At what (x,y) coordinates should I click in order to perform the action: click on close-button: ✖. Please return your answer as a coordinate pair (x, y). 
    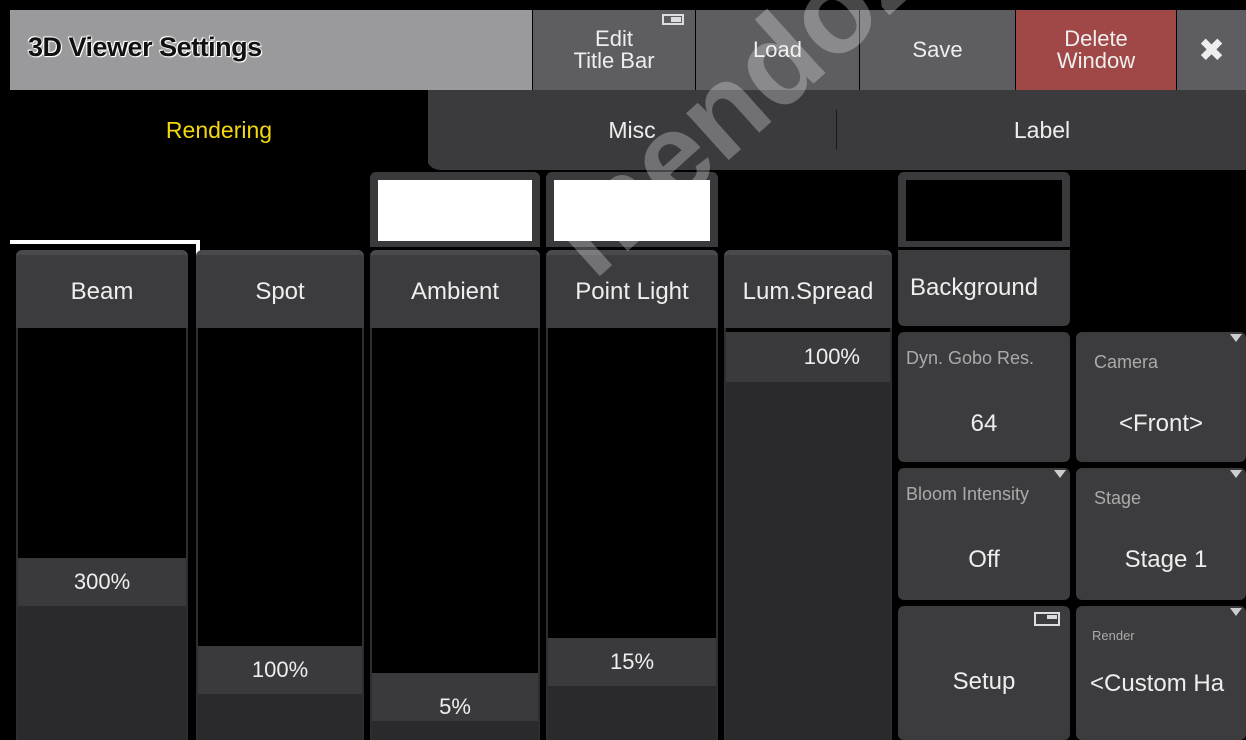
    Looking at the image, I should click on (1211, 50).